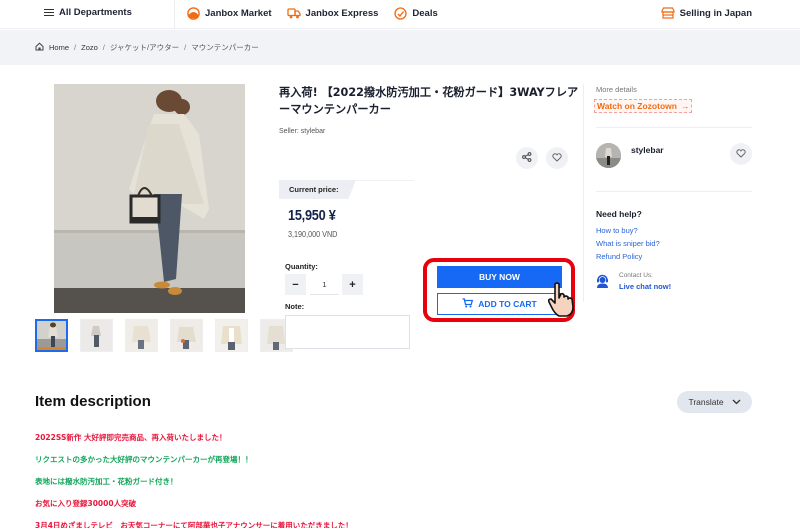  I want to click on selling-in-japan-link: Selling in Japan, so click(706, 13).